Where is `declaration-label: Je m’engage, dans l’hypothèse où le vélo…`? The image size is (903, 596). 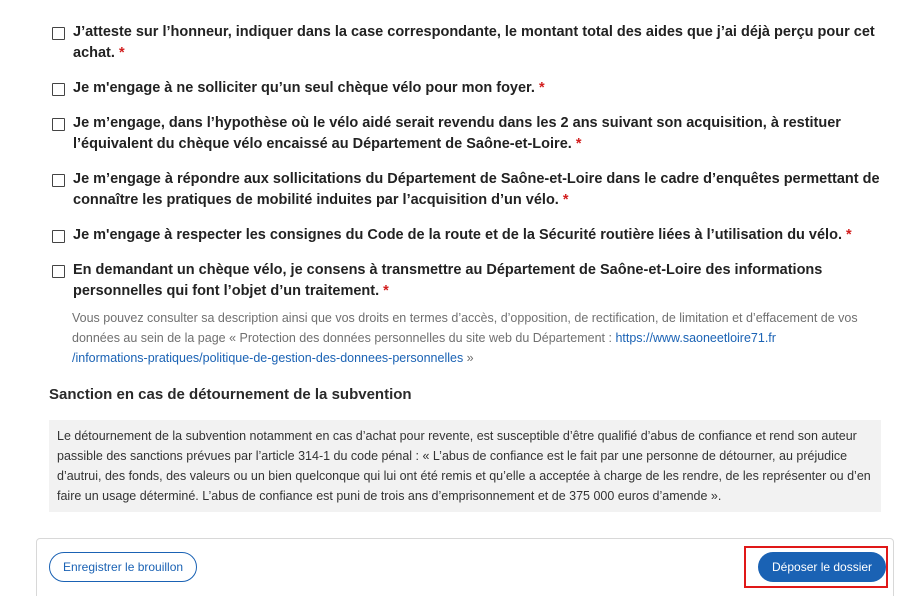
declaration-label: Je m’engage, dans l’hypothèse où le vélo… is located at coordinates (457, 133).